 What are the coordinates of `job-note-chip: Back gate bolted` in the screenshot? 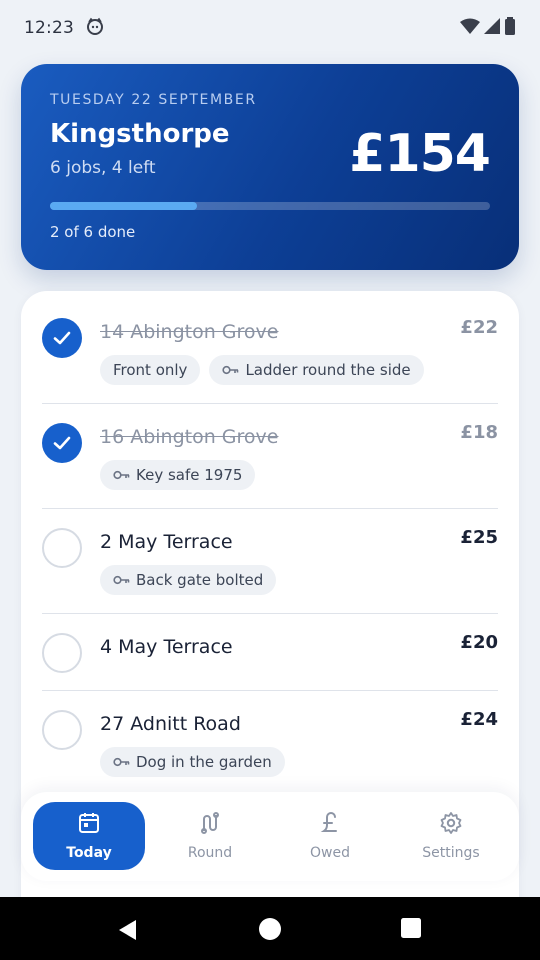 It's located at (188, 580).